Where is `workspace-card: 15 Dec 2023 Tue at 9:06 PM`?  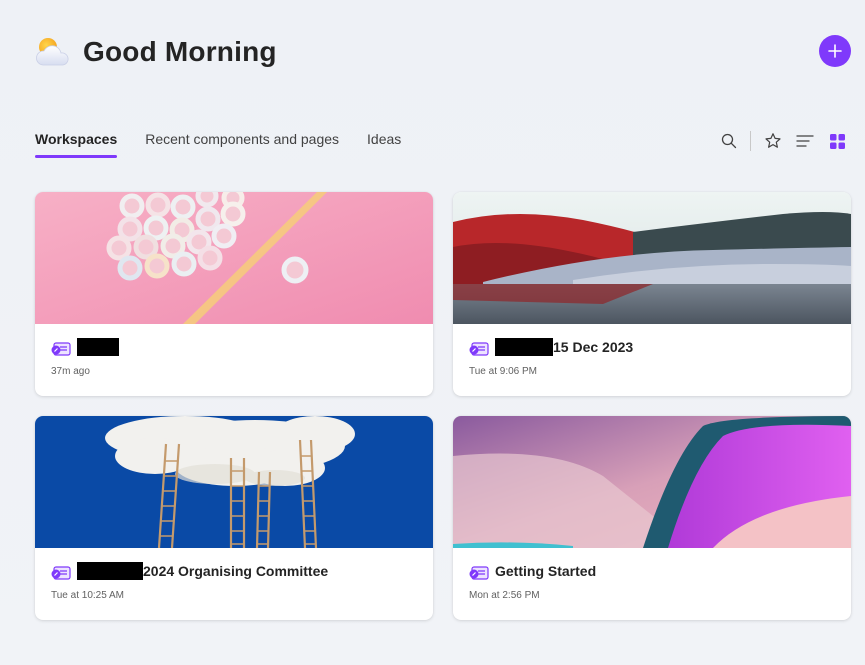 workspace-card: 15 Dec 2023 Tue at 9:06 PM is located at coordinates (652, 294).